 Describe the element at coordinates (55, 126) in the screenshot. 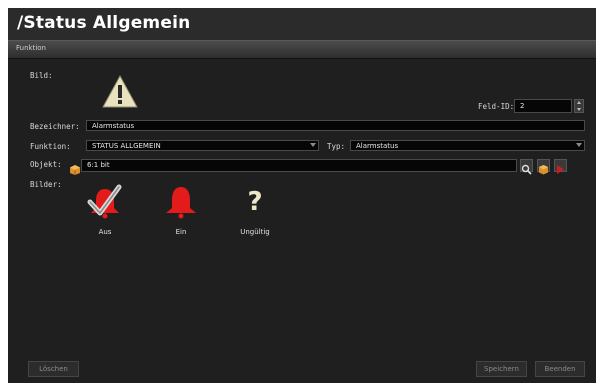

I see `bezeichner-label: Bezeichner:` at that location.